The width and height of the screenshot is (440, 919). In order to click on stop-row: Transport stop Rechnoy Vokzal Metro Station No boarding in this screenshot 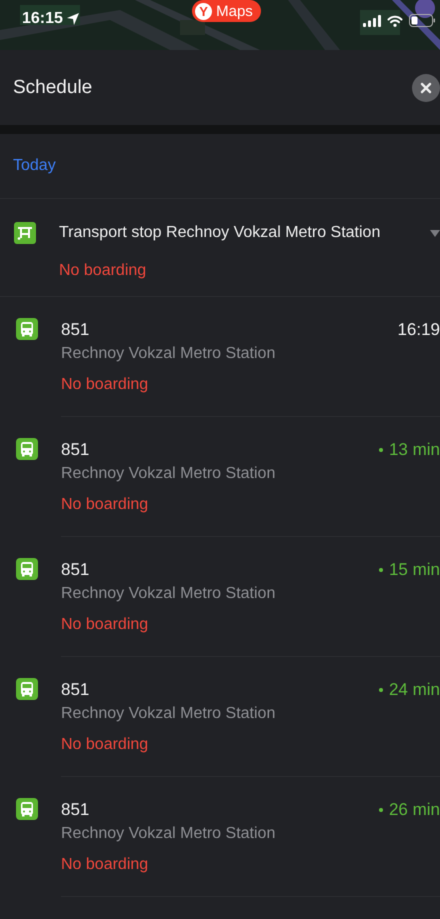, I will do `click(220, 248)`.